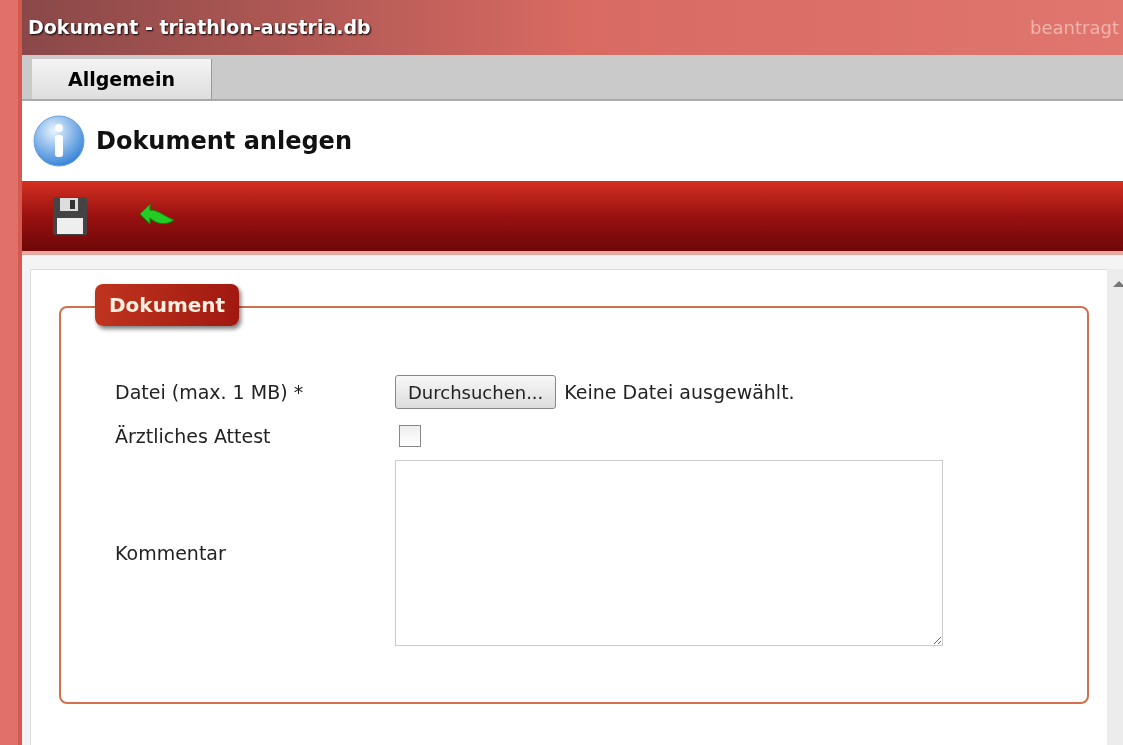 The width and height of the screenshot is (1123, 745). What do you see at coordinates (1075, 28) in the screenshot?
I see `background-text: beantragt` at bounding box center [1075, 28].